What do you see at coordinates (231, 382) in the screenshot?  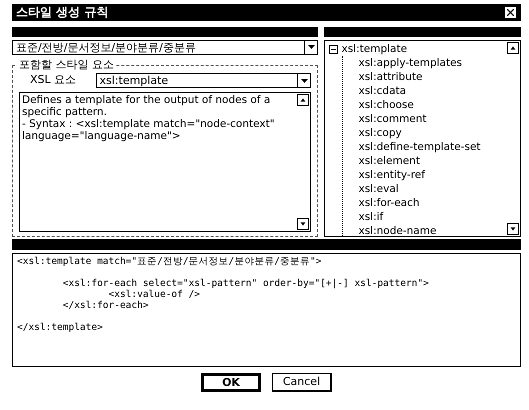 I see `dialog-button: OK` at bounding box center [231, 382].